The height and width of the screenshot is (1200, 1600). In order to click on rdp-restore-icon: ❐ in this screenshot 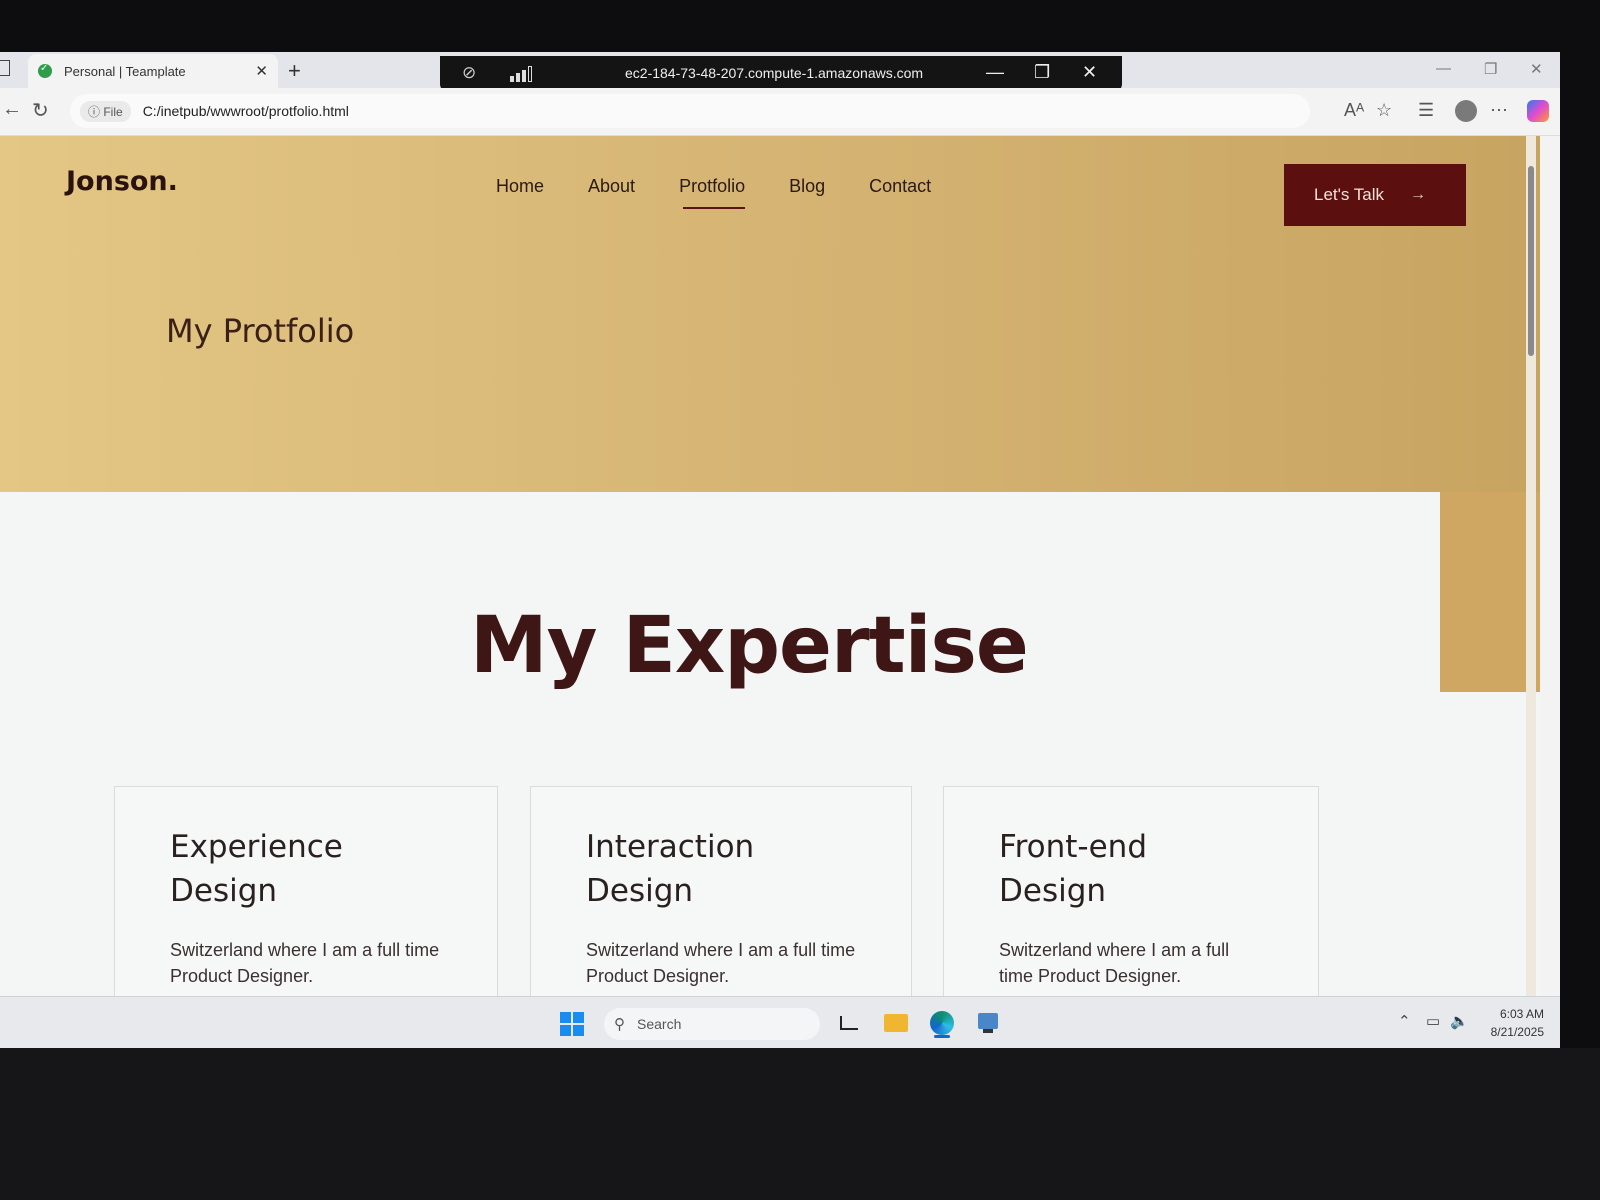, I will do `click(1042, 72)`.